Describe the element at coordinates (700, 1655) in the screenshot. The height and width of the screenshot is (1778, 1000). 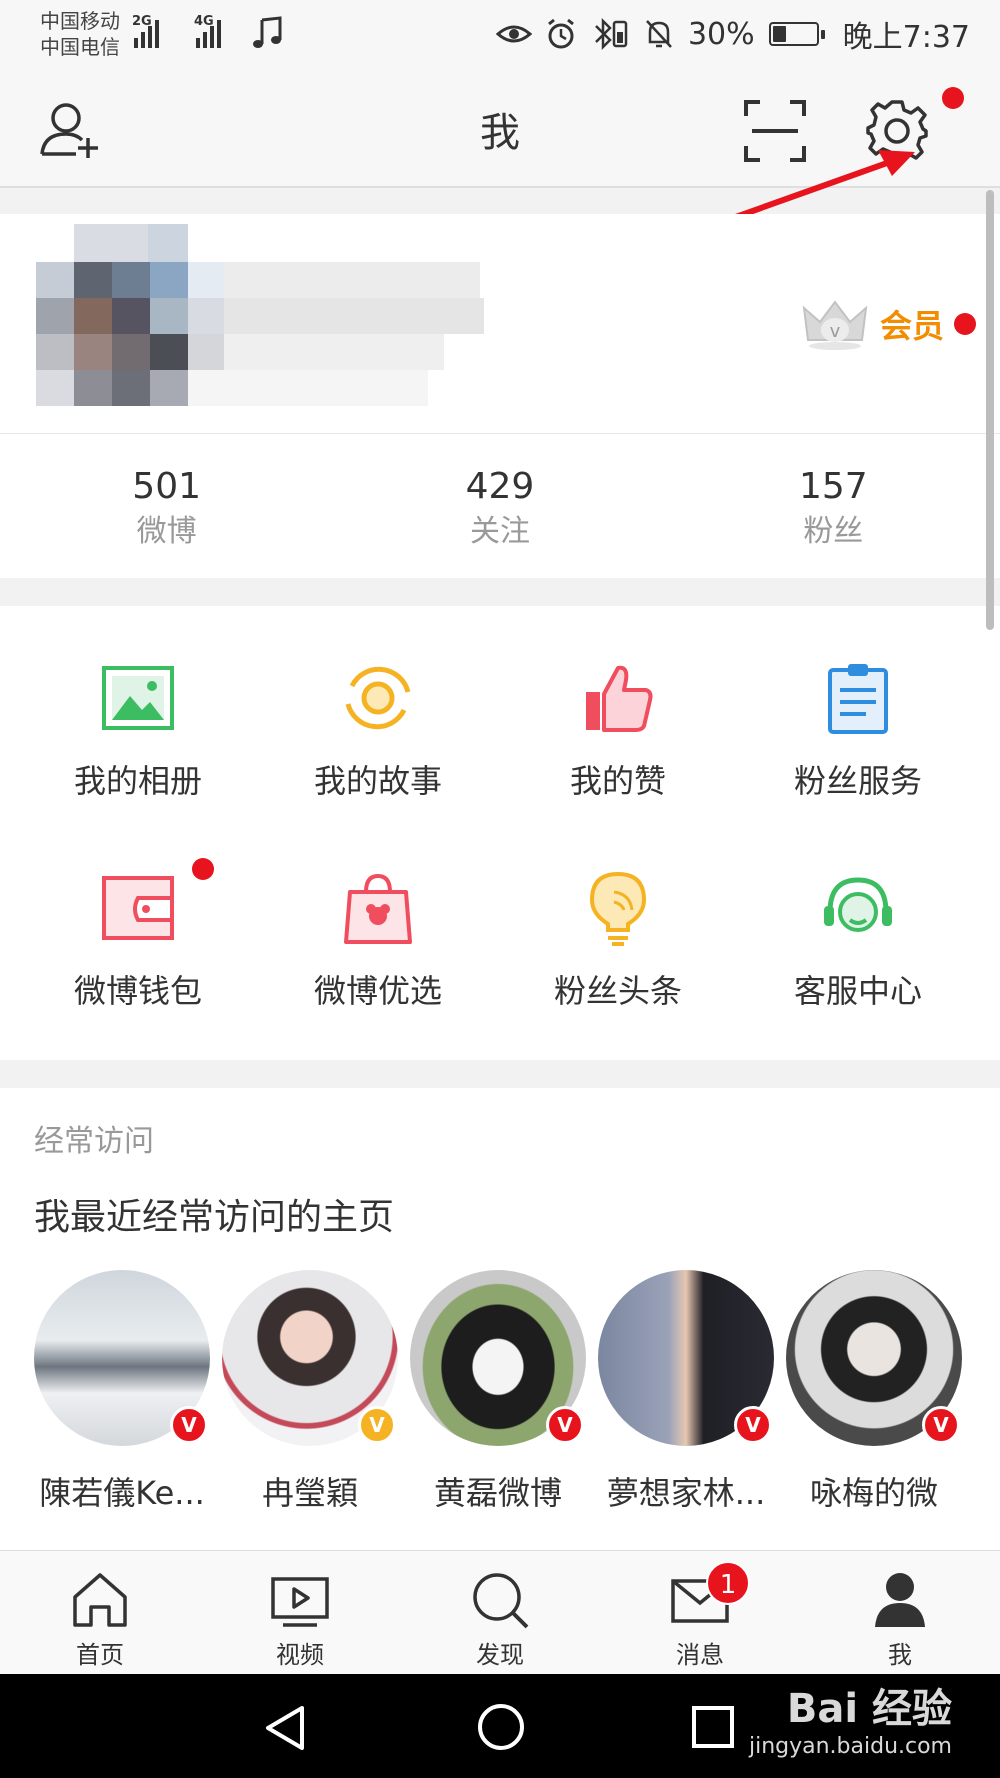
I see `tab-label: 消息` at that location.